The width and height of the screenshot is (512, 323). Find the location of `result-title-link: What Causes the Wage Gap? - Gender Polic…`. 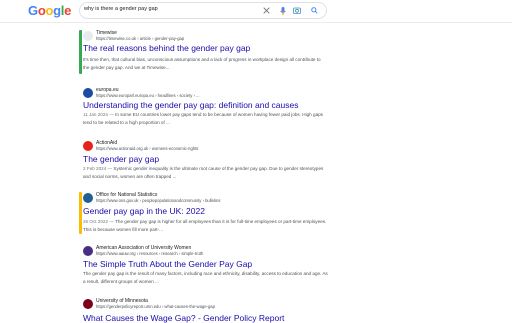

result-title-link: What Causes the Wage Gap? - Gender Polic… is located at coordinates (183, 318).